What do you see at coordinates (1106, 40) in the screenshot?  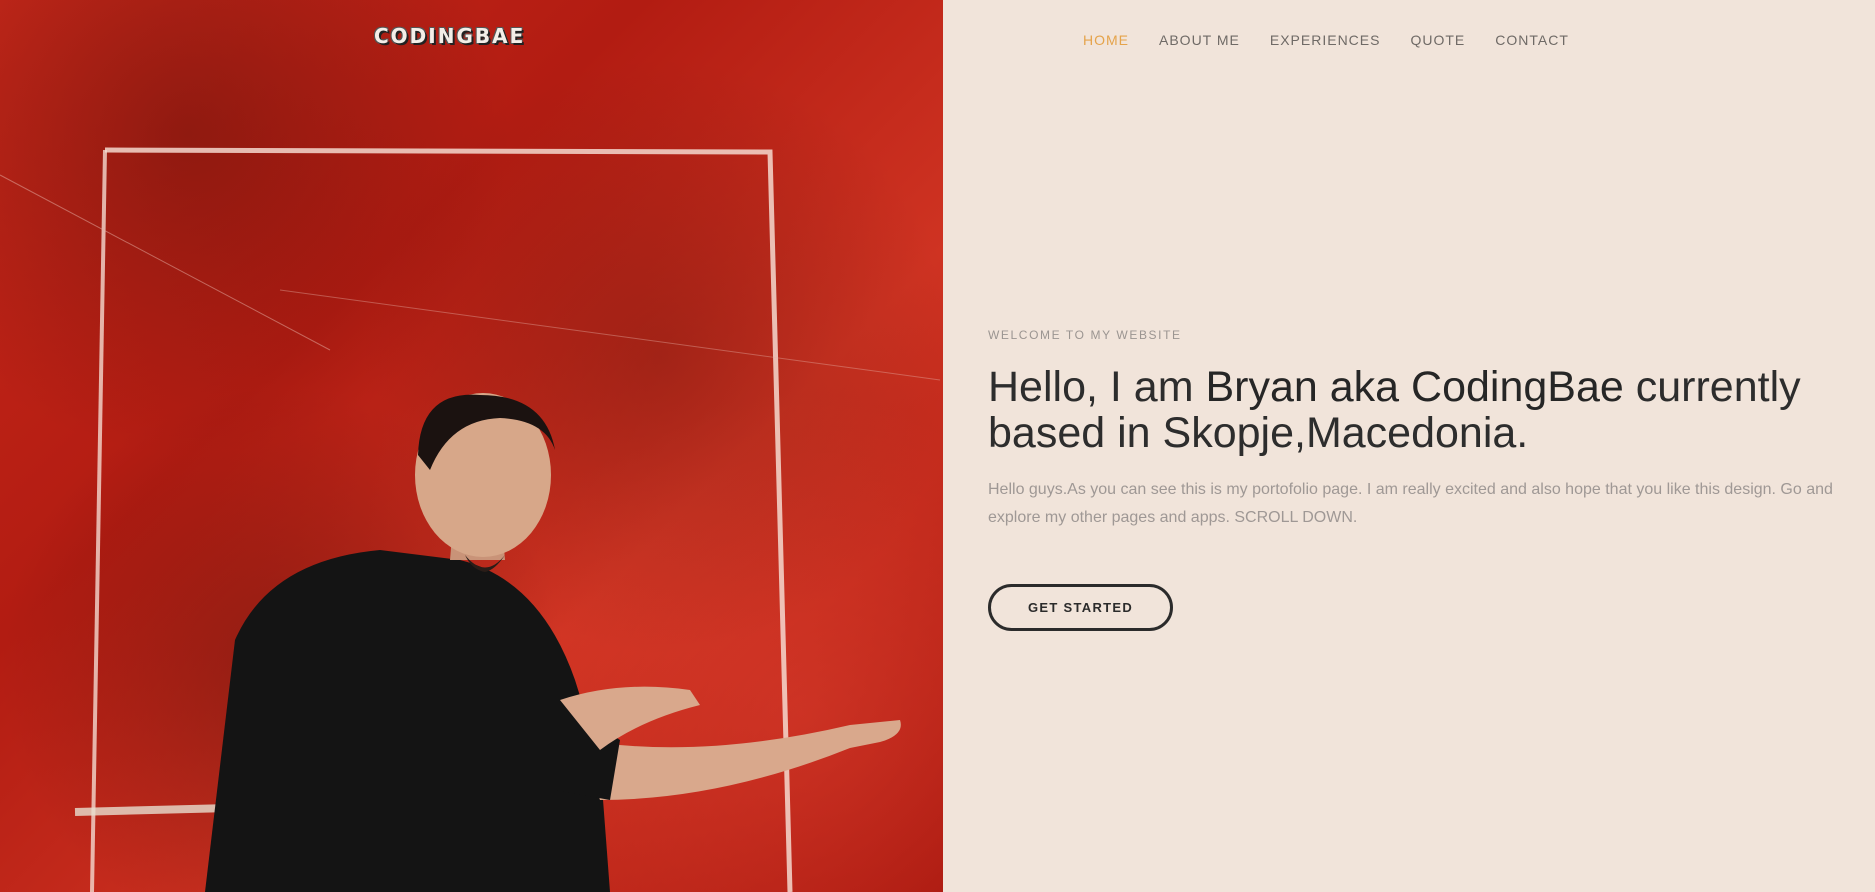 I see `nav-item-home: HOME` at bounding box center [1106, 40].